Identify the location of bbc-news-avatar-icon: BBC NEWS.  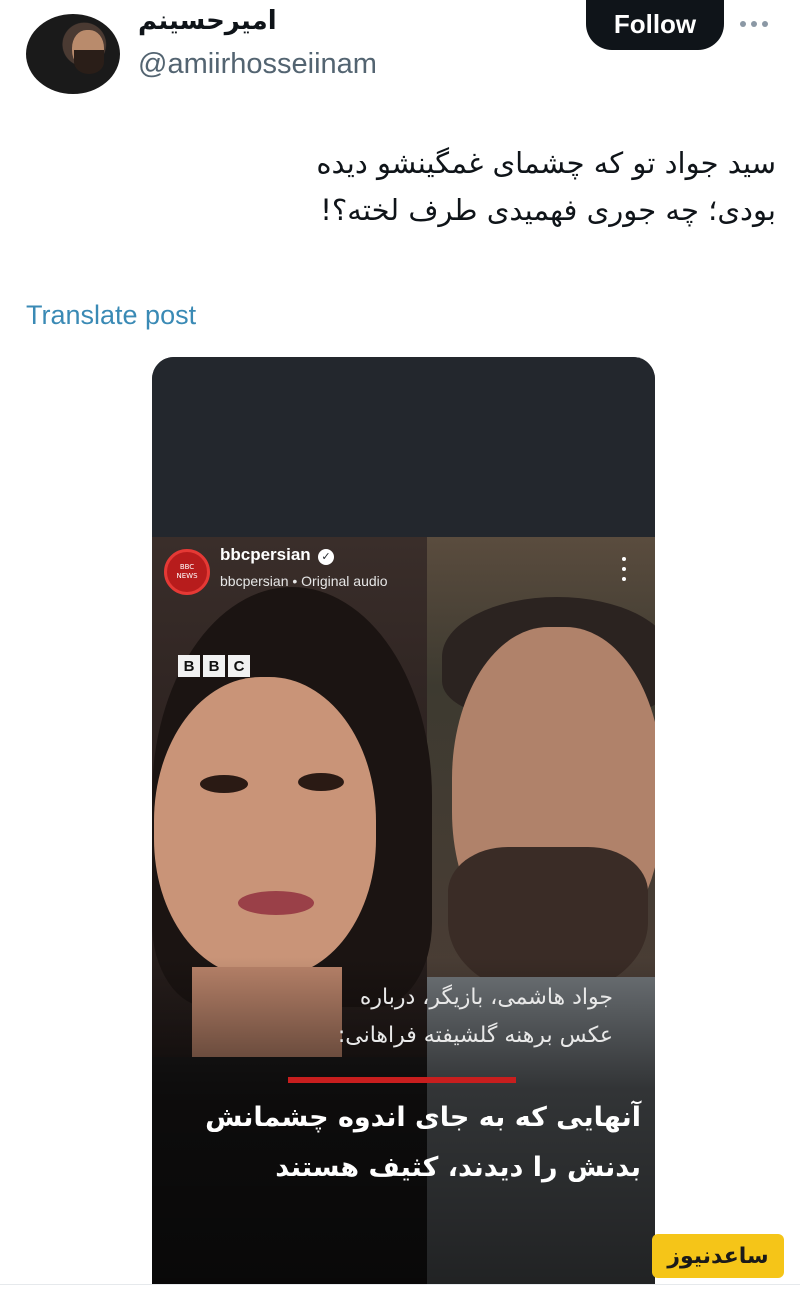
(187, 572).